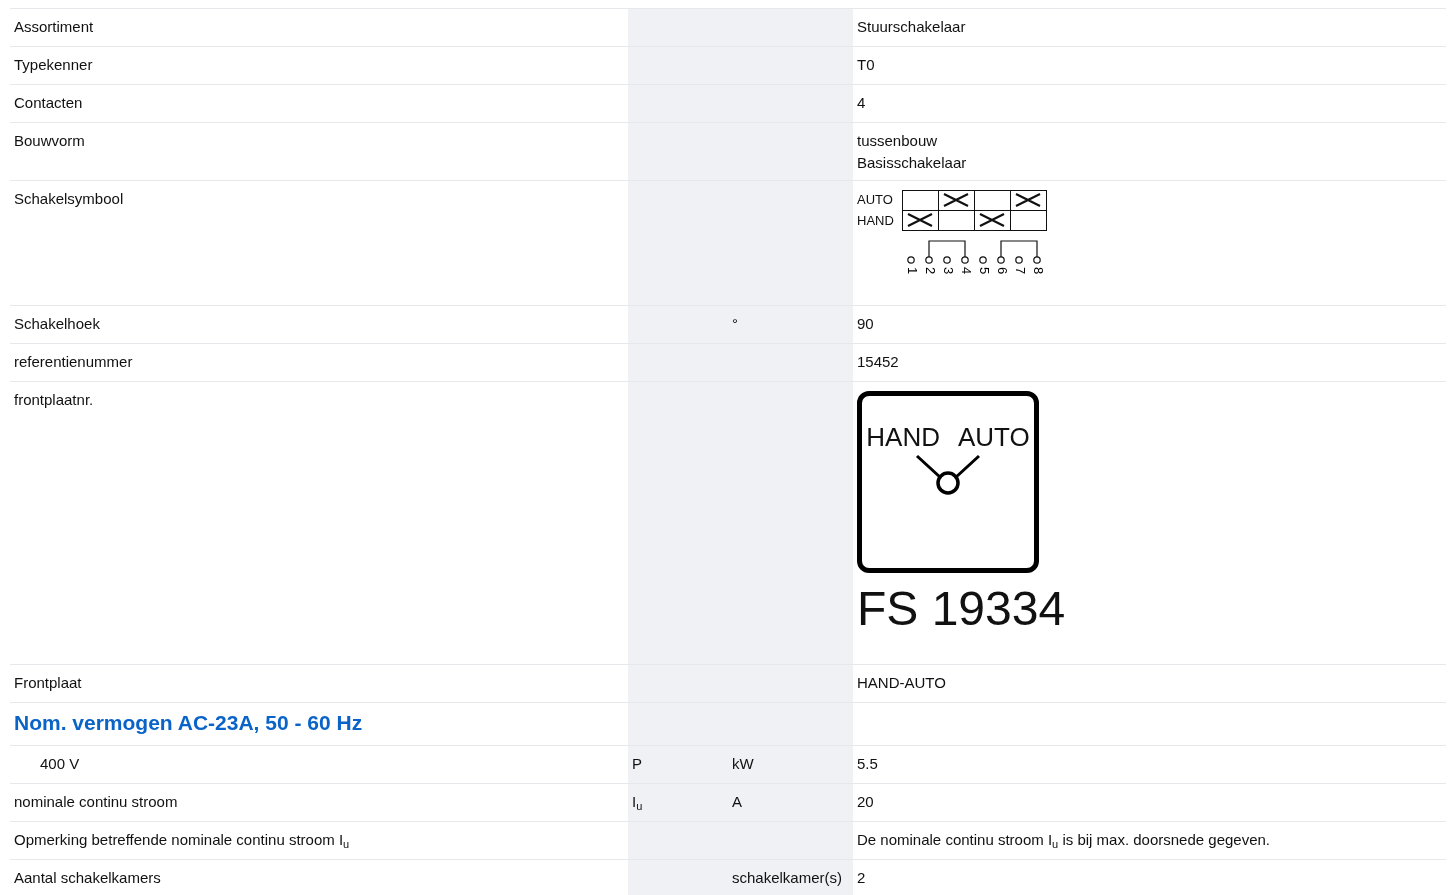  What do you see at coordinates (189, 722) in the screenshot?
I see `section-heading: Nom. vermogen AC-23A, 50 - 60 Hz` at bounding box center [189, 722].